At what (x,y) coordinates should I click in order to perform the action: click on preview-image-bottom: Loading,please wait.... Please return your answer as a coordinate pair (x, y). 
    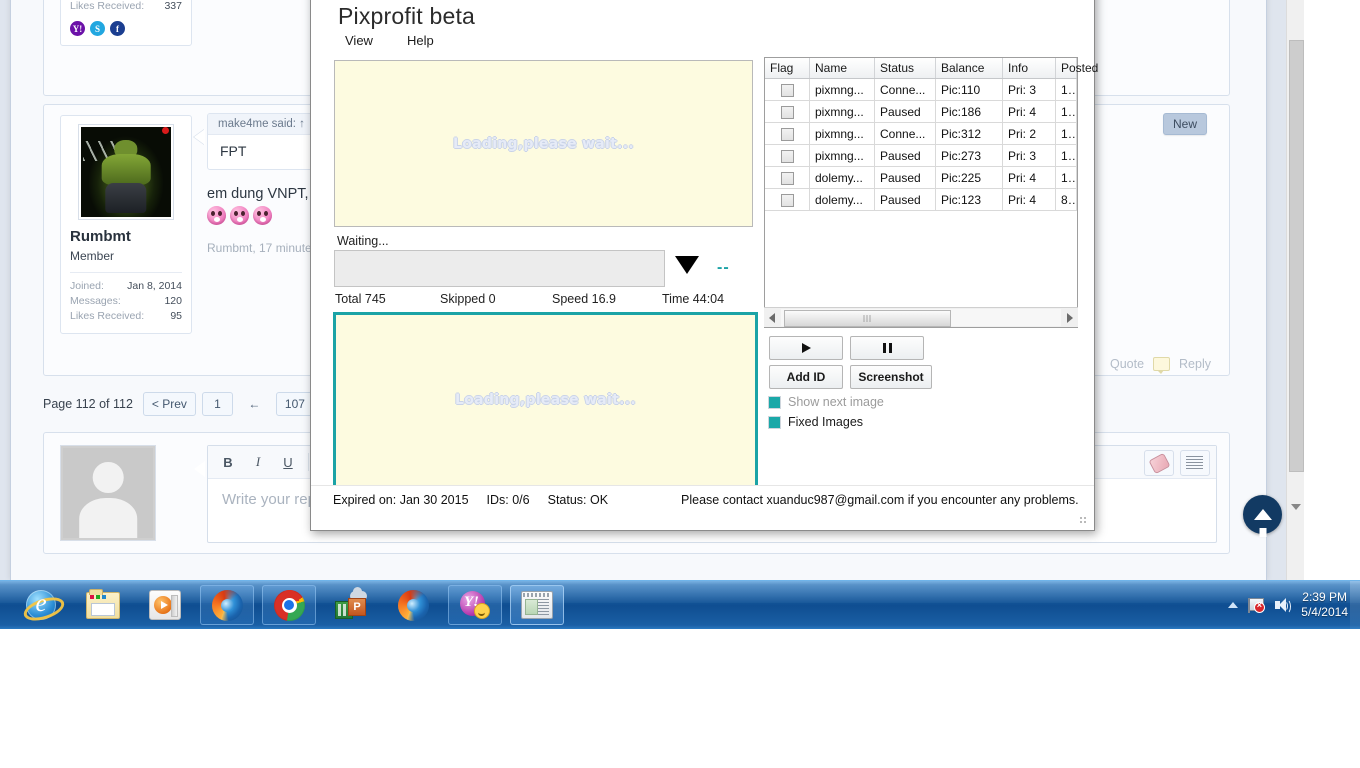
    Looking at the image, I should click on (545, 400).